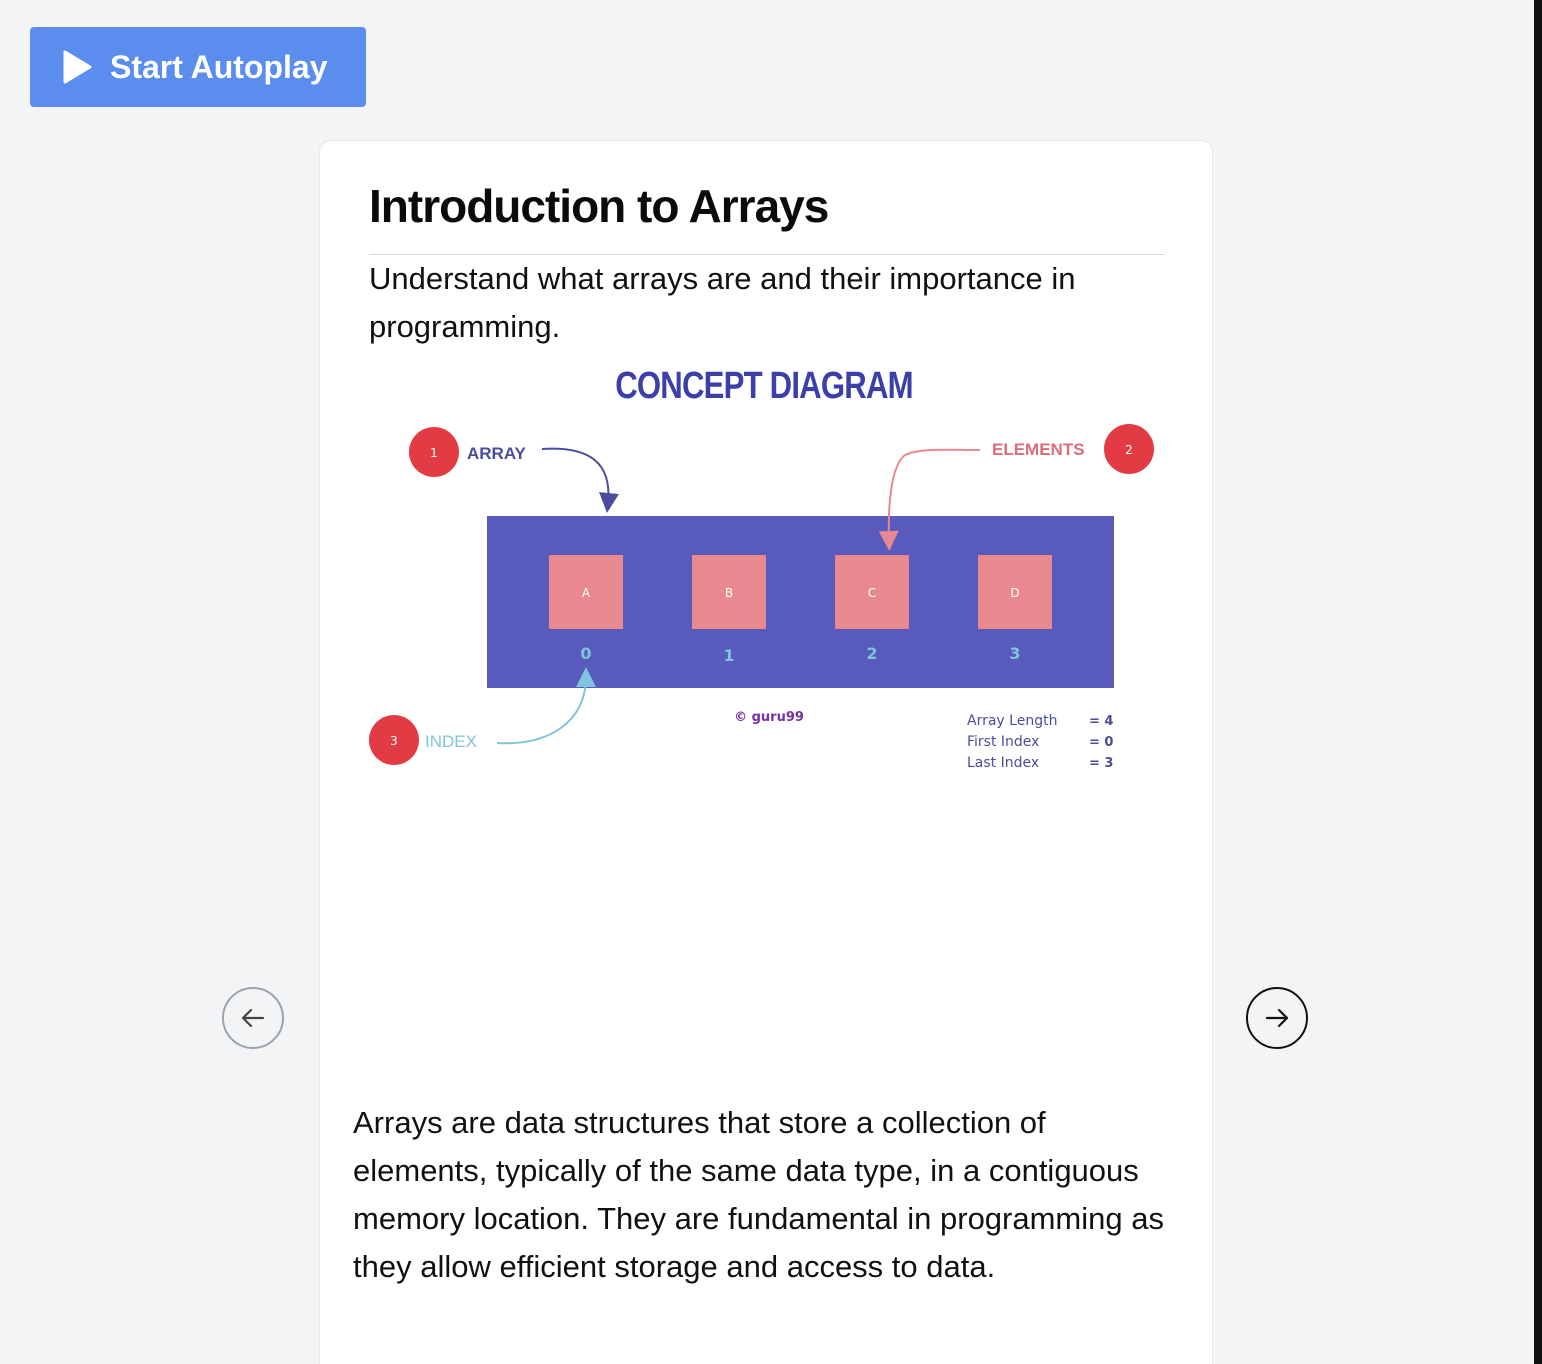 The height and width of the screenshot is (1364, 1542). I want to click on start-autoplay-button: Start Autoplay, so click(198, 67).